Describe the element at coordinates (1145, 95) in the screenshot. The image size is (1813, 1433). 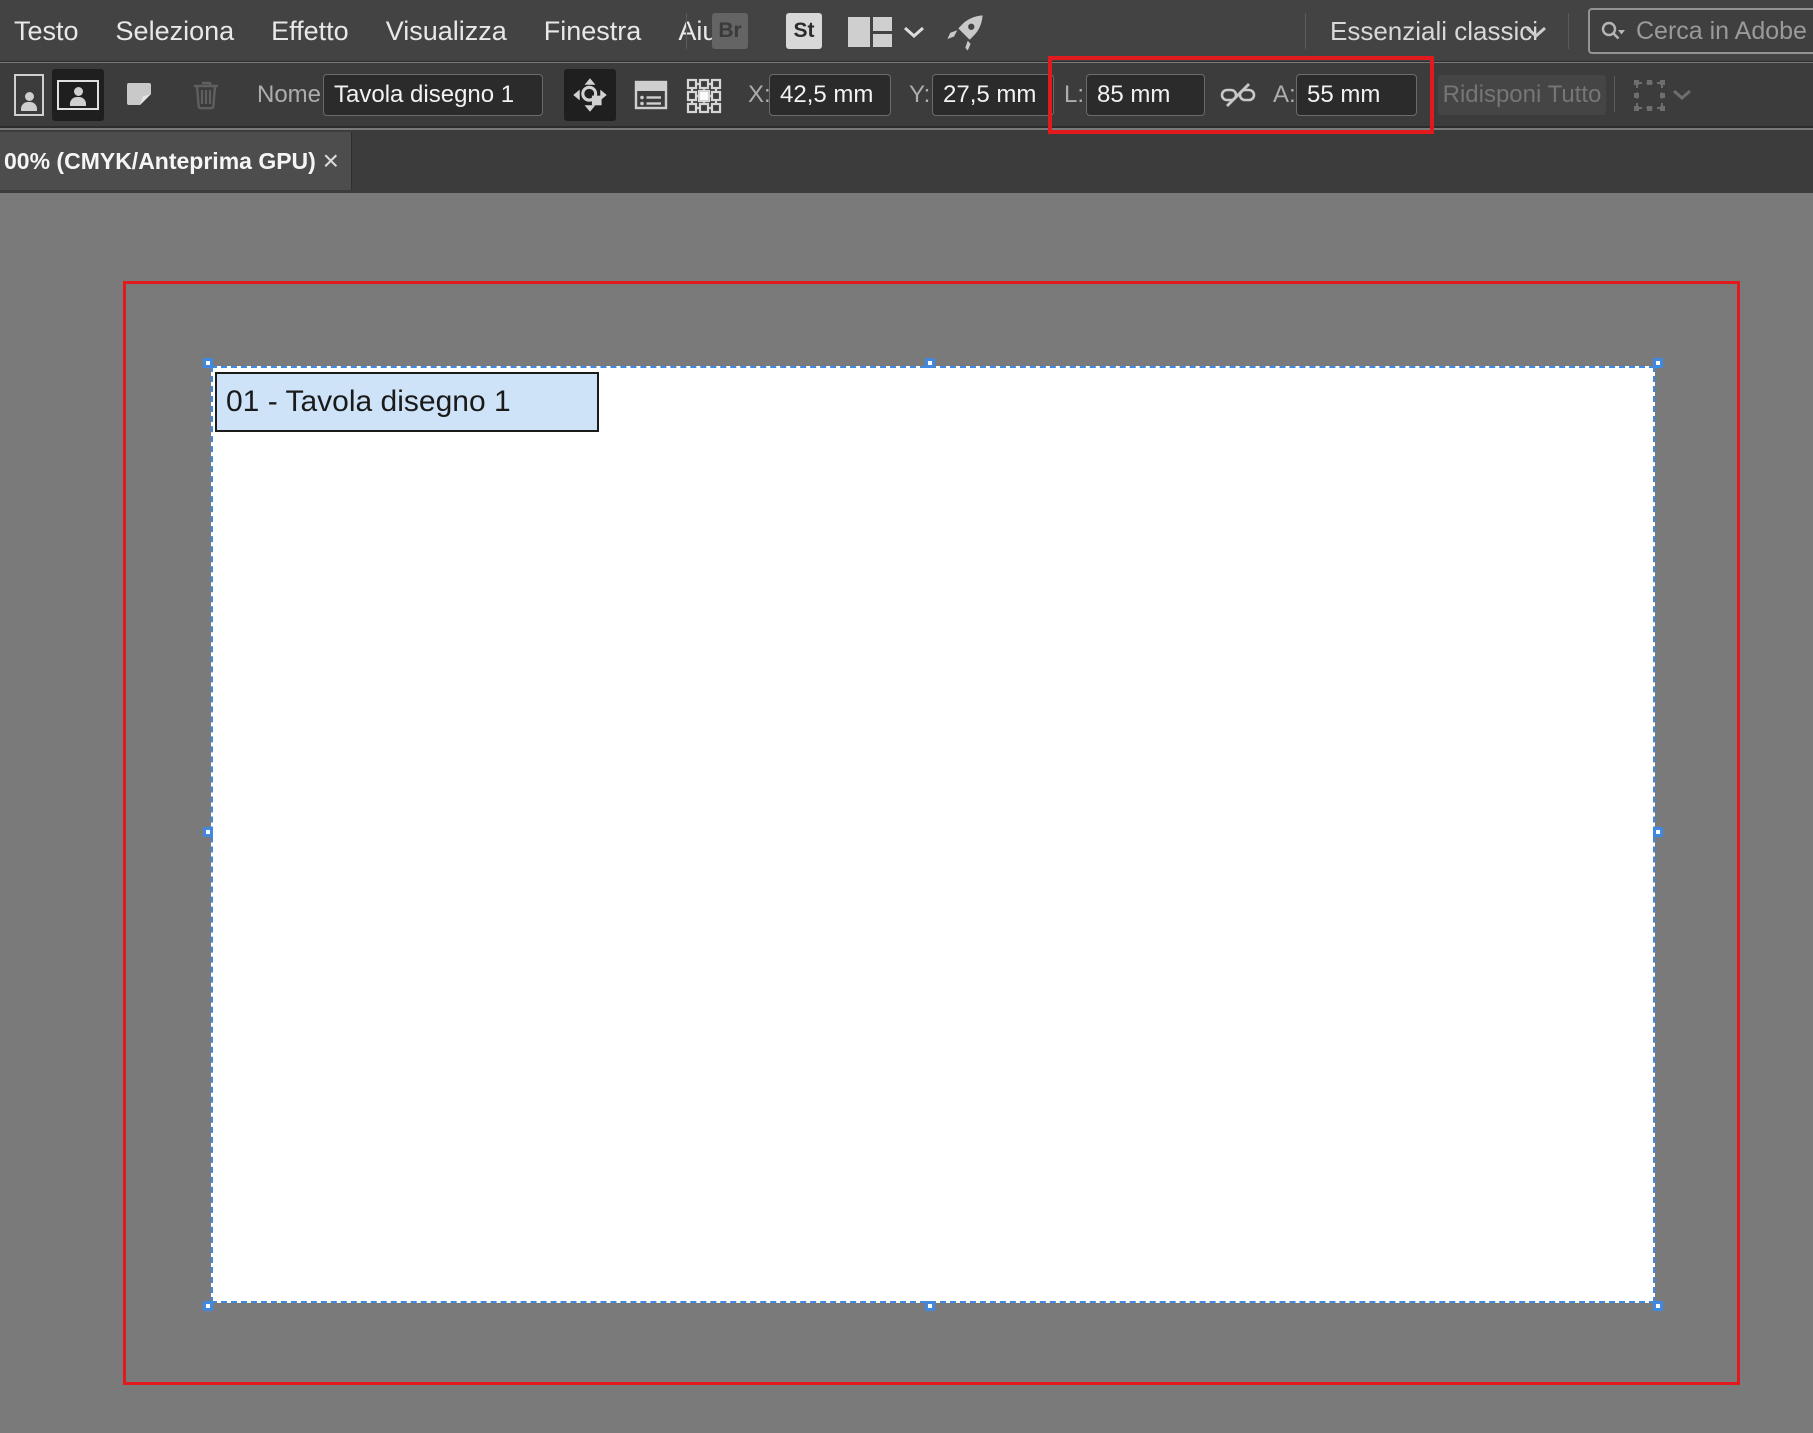
I see `width-input` at that location.